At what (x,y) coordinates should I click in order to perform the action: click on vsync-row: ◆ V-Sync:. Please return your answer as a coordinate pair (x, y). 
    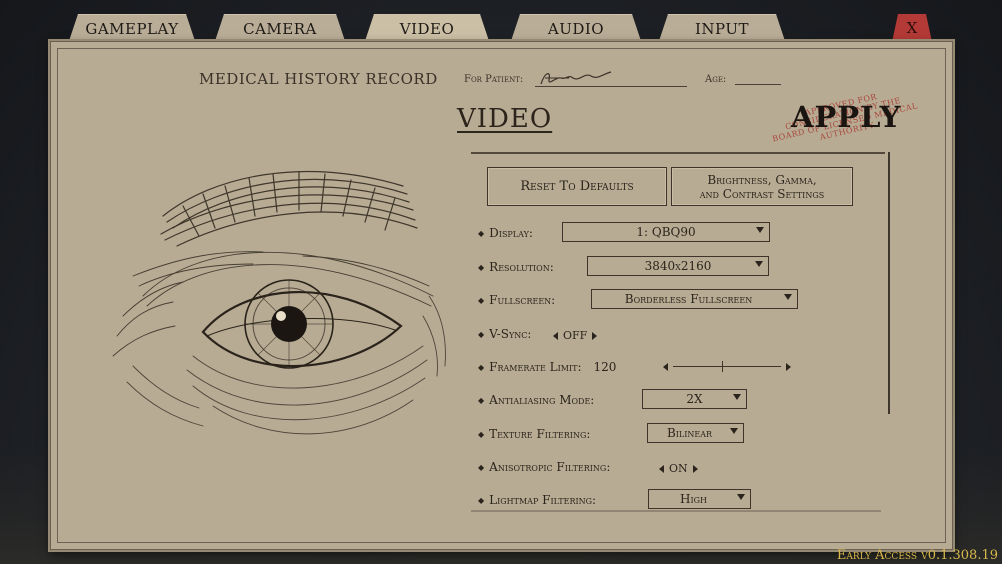
    Looking at the image, I should click on (504, 334).